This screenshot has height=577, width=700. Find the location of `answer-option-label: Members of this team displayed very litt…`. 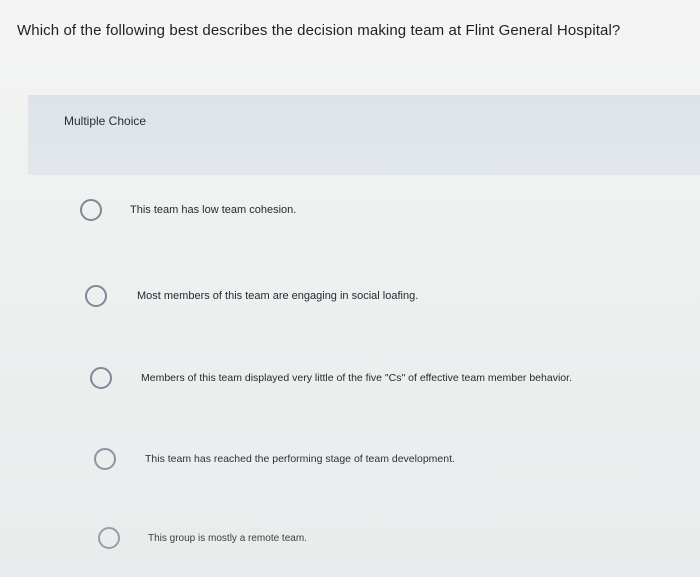

answer-option-label: Members of this team displayed very litt… is located at coordinates (356, 378).